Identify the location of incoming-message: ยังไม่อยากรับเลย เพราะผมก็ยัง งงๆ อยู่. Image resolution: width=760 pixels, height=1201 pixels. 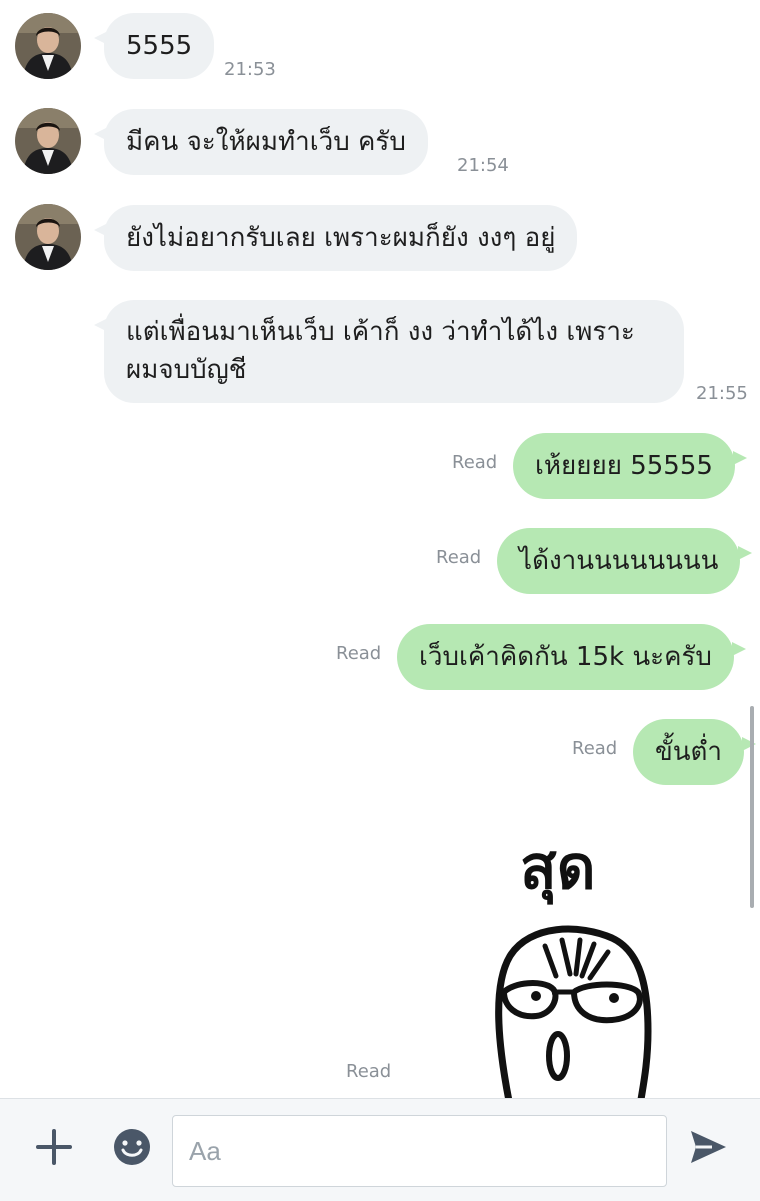
(335, 238).